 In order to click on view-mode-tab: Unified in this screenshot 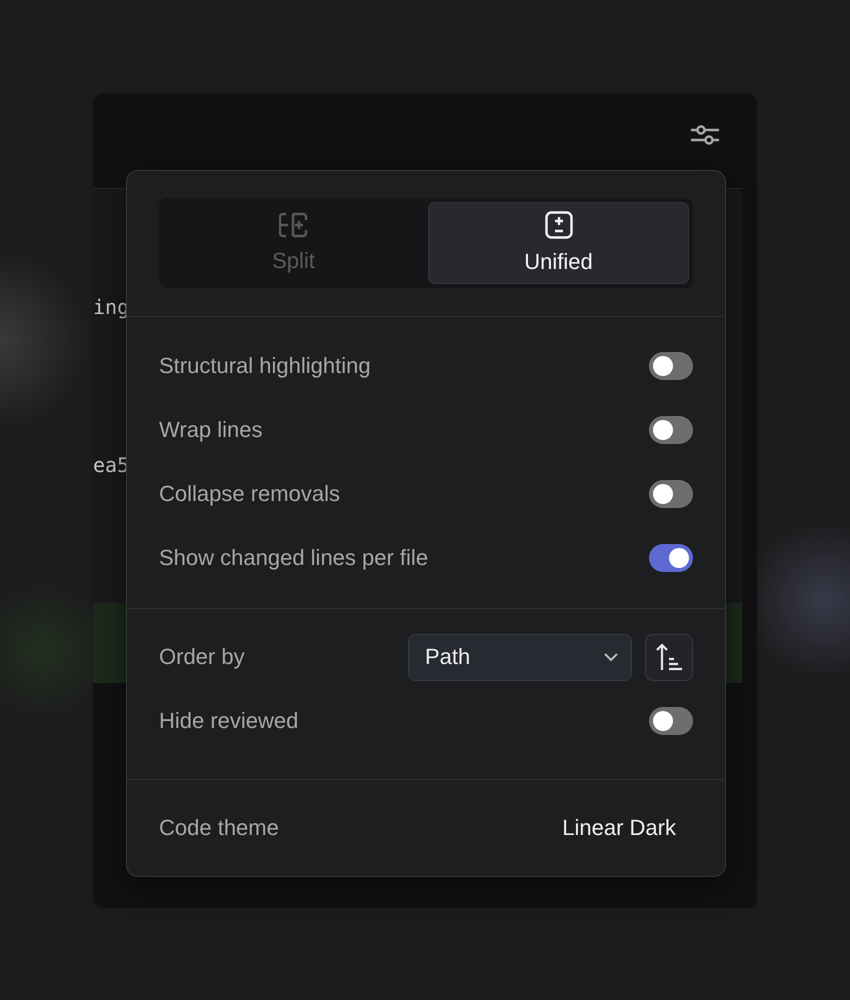, I will do `click(558, 243)`.